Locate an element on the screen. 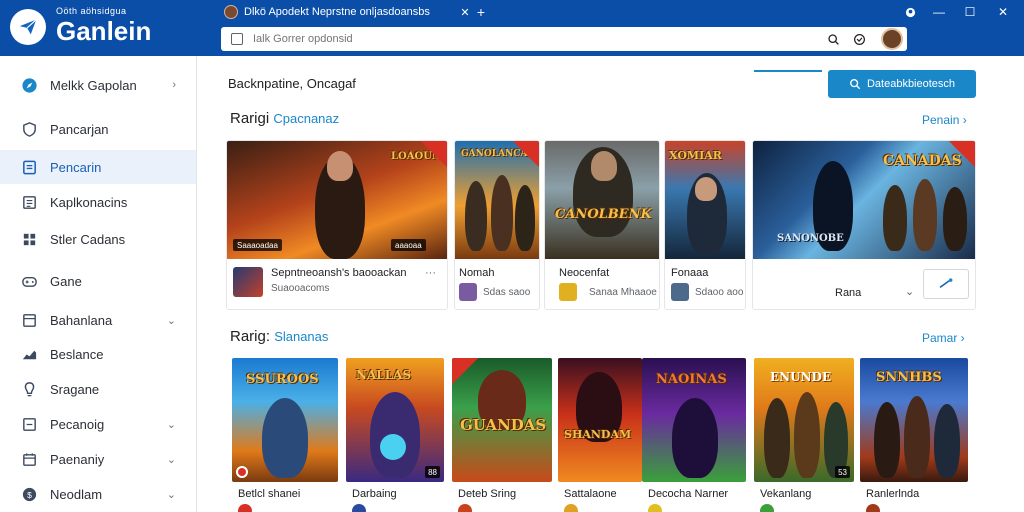 Image resolution: width=1024 pixels, height=512 pixels. game-card: NAOINAS Decocha Narner is located at coordinates (694, 435).